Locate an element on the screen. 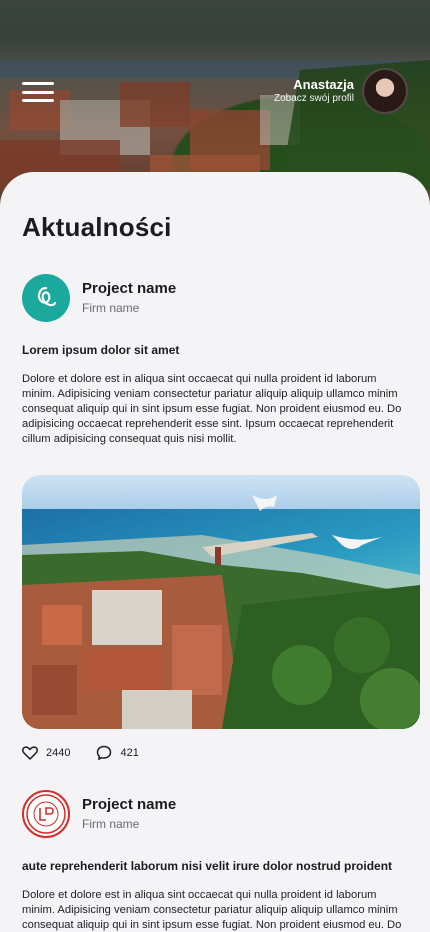  post-reactions: 2440 421 is located at coordinates (217, 753).